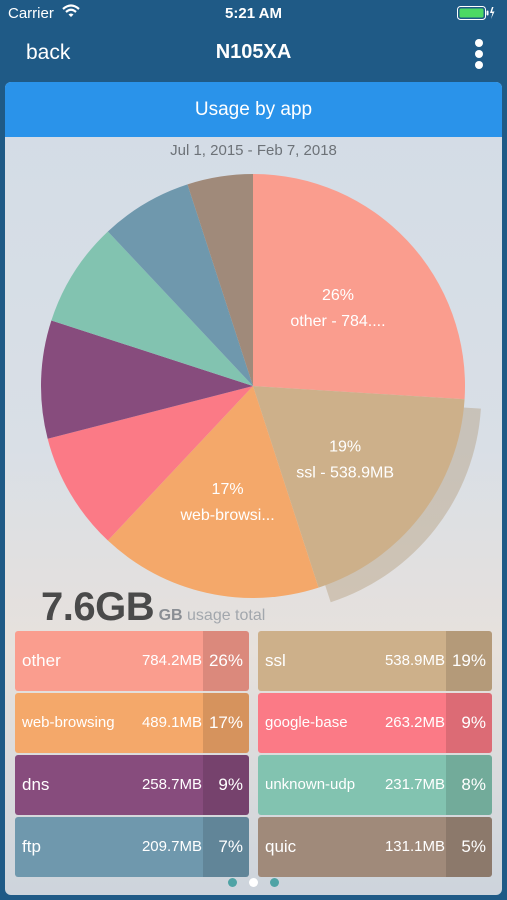 The width and height of the screenshot is (507, 900). I want to click on more-options-icon, so click(479, 53).